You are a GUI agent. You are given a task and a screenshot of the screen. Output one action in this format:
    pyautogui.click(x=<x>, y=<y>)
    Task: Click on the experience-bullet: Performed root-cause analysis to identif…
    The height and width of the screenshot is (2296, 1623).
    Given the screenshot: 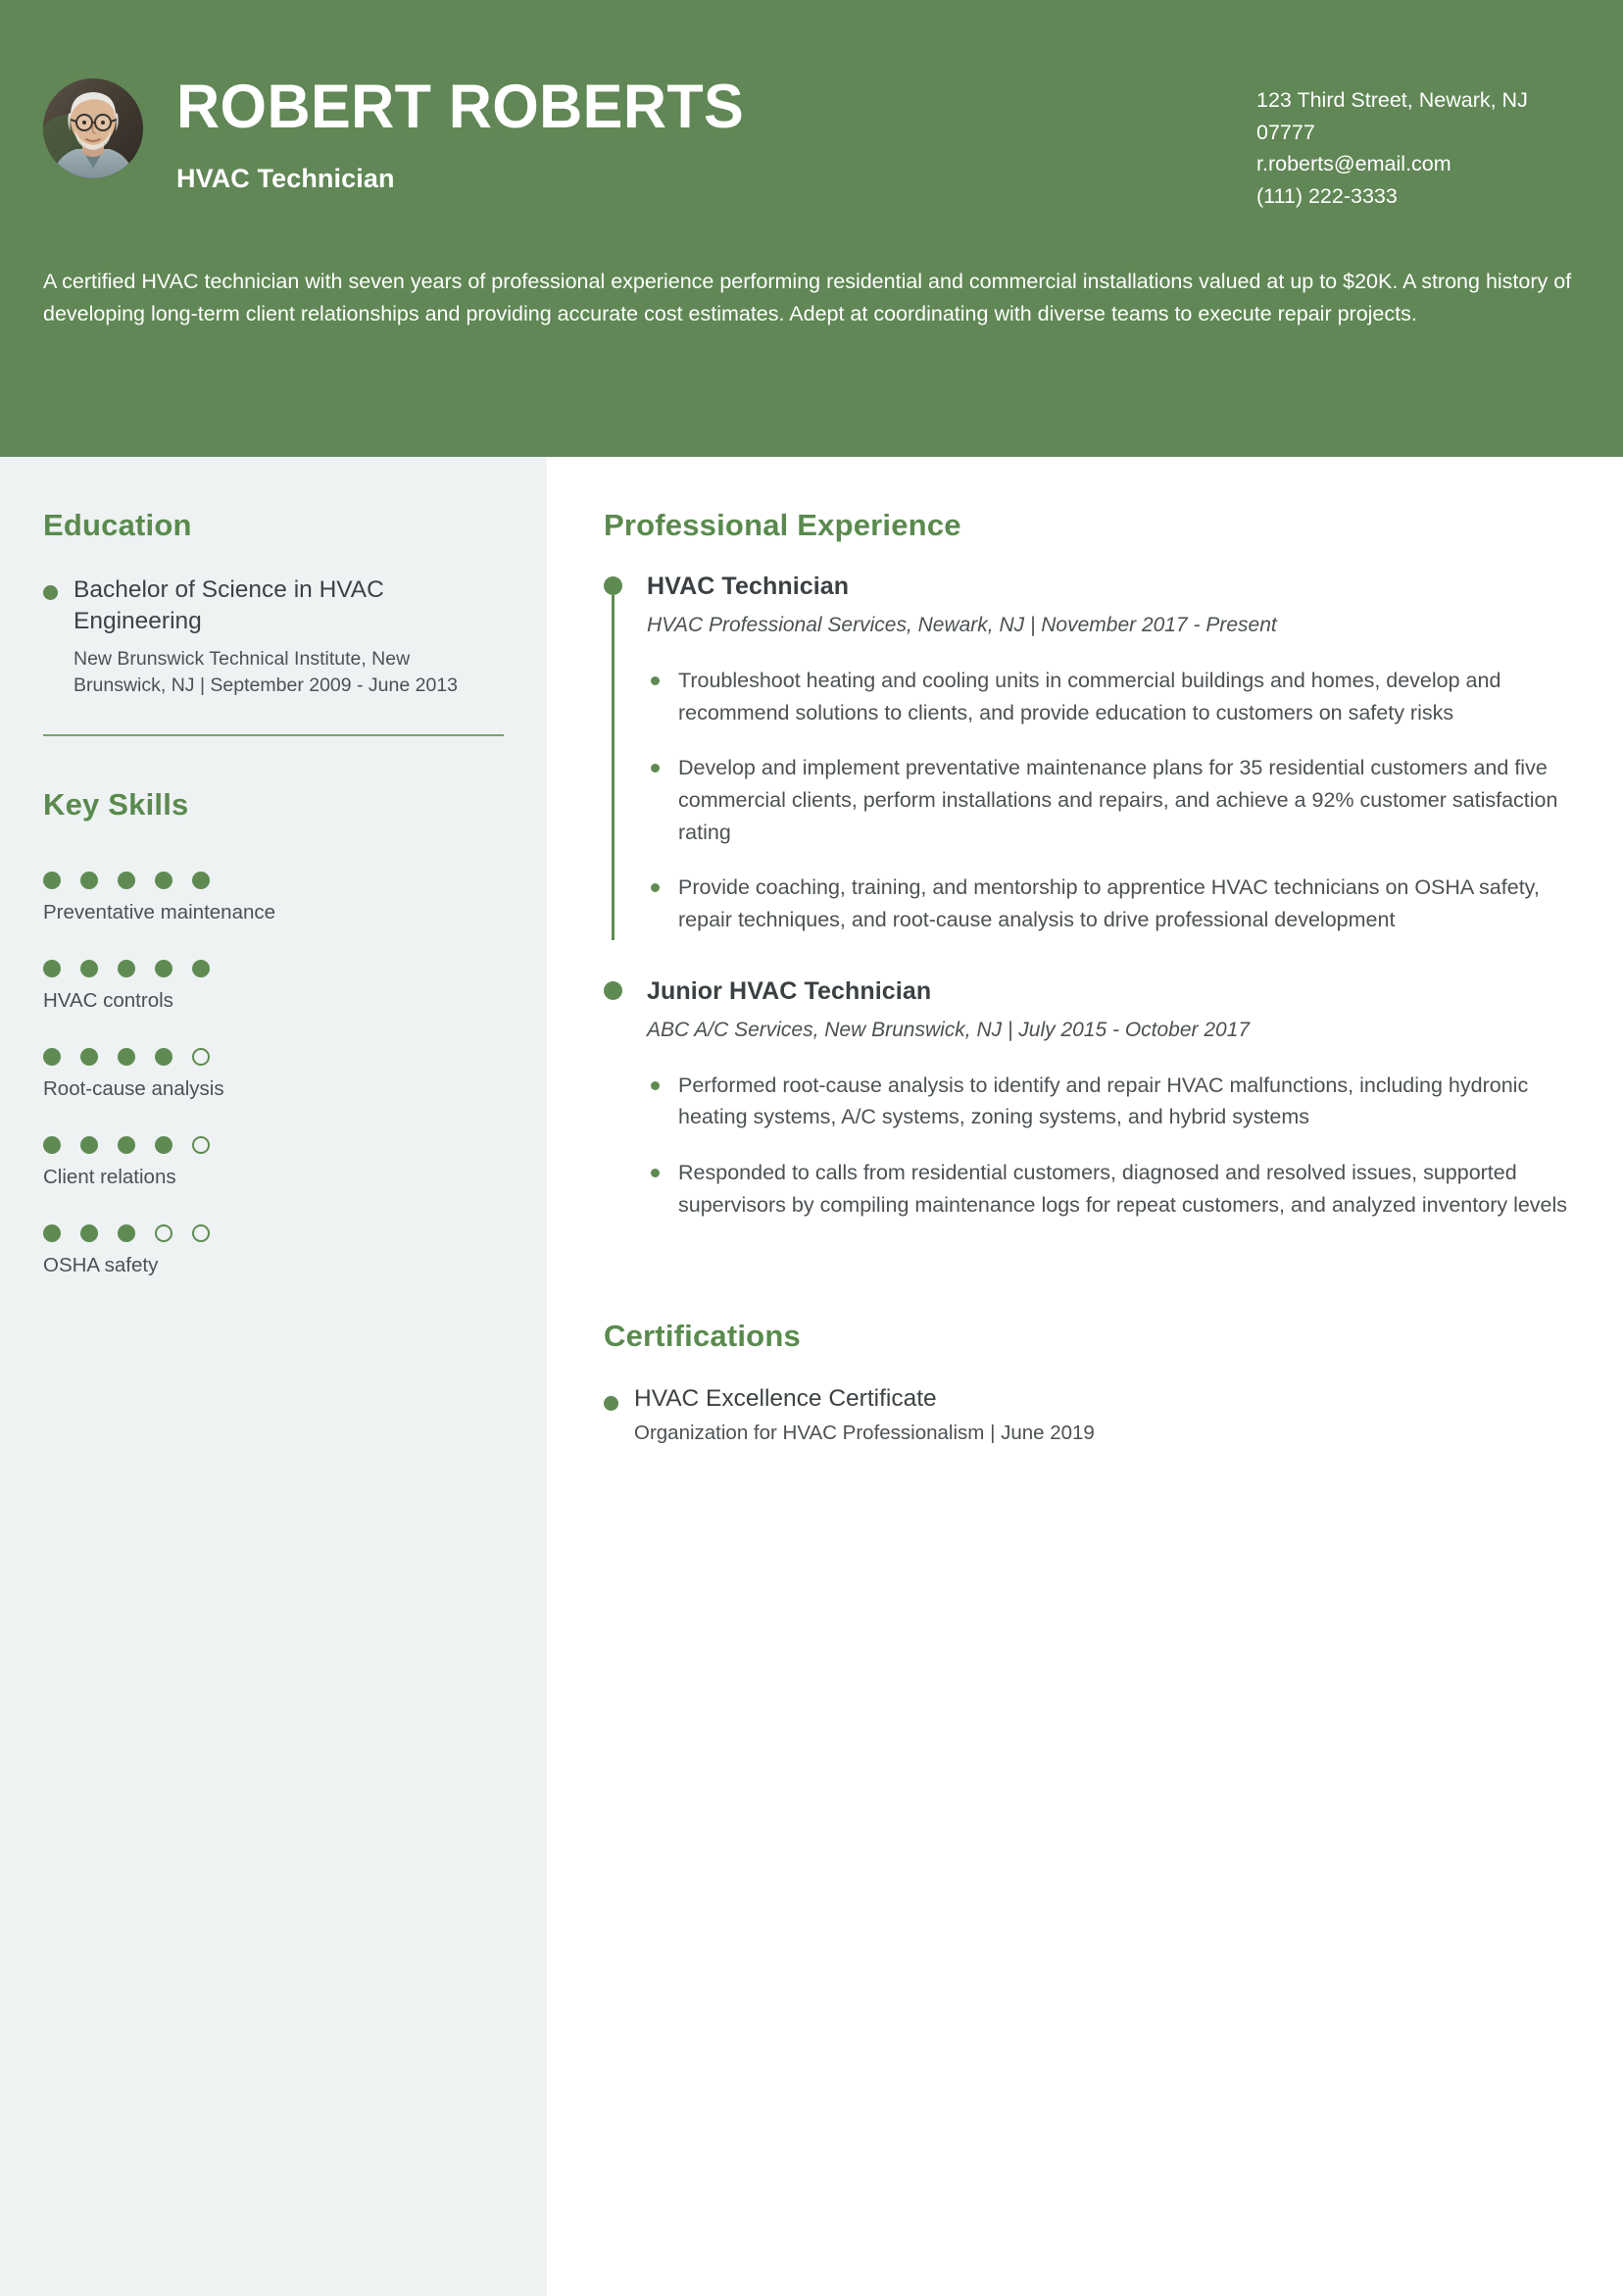 What is the action you would take?
    pyautogui.click(x=1112, y=1101)
    